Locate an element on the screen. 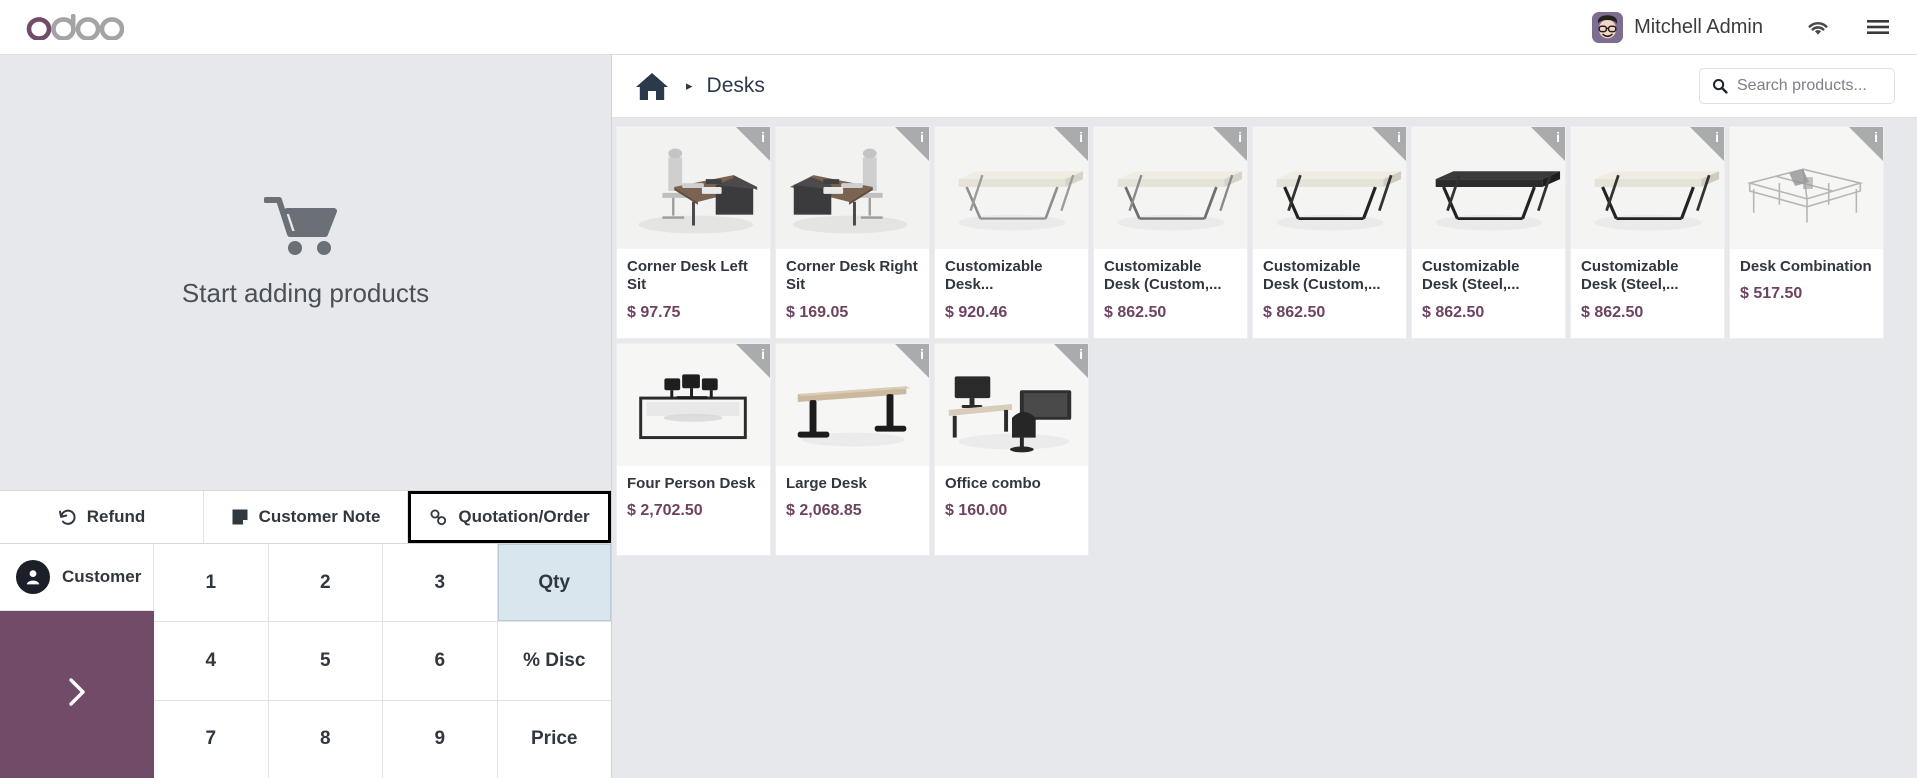 This screenshot has width=1917, height=778. numpad-key-2: 2 is located at coordinates (325, 583).